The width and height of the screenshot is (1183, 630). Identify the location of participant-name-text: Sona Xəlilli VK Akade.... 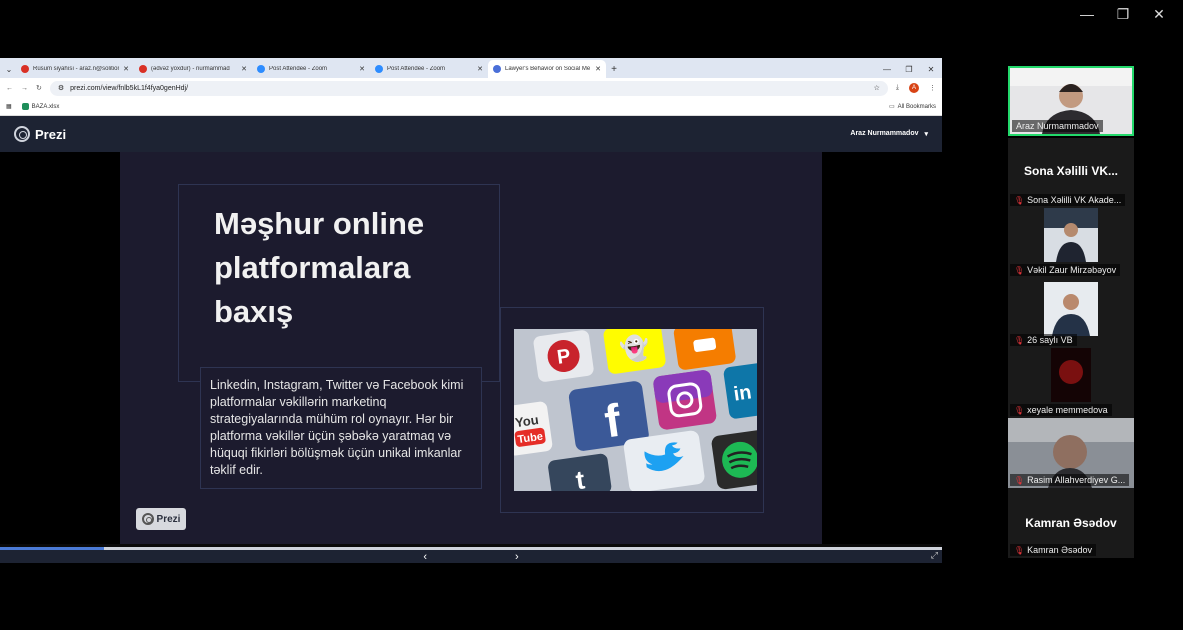
(1074, 200).